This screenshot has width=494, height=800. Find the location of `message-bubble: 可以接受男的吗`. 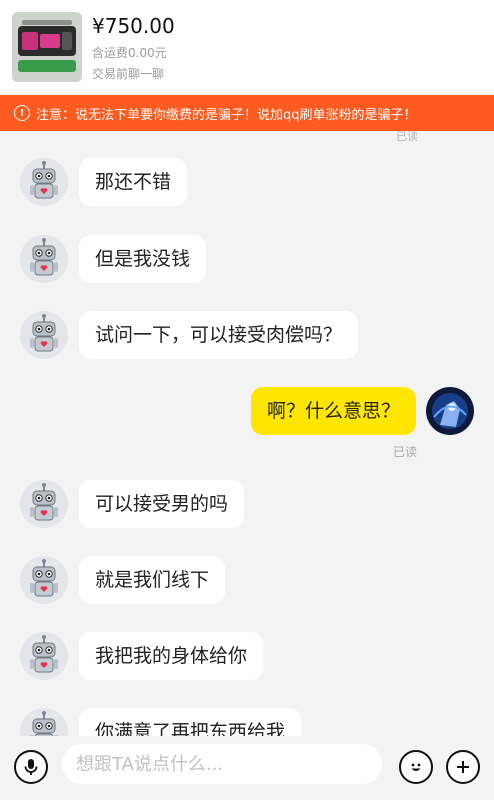

message-bubble: 可以接受男的吗 is located at coordinates (162, 504).